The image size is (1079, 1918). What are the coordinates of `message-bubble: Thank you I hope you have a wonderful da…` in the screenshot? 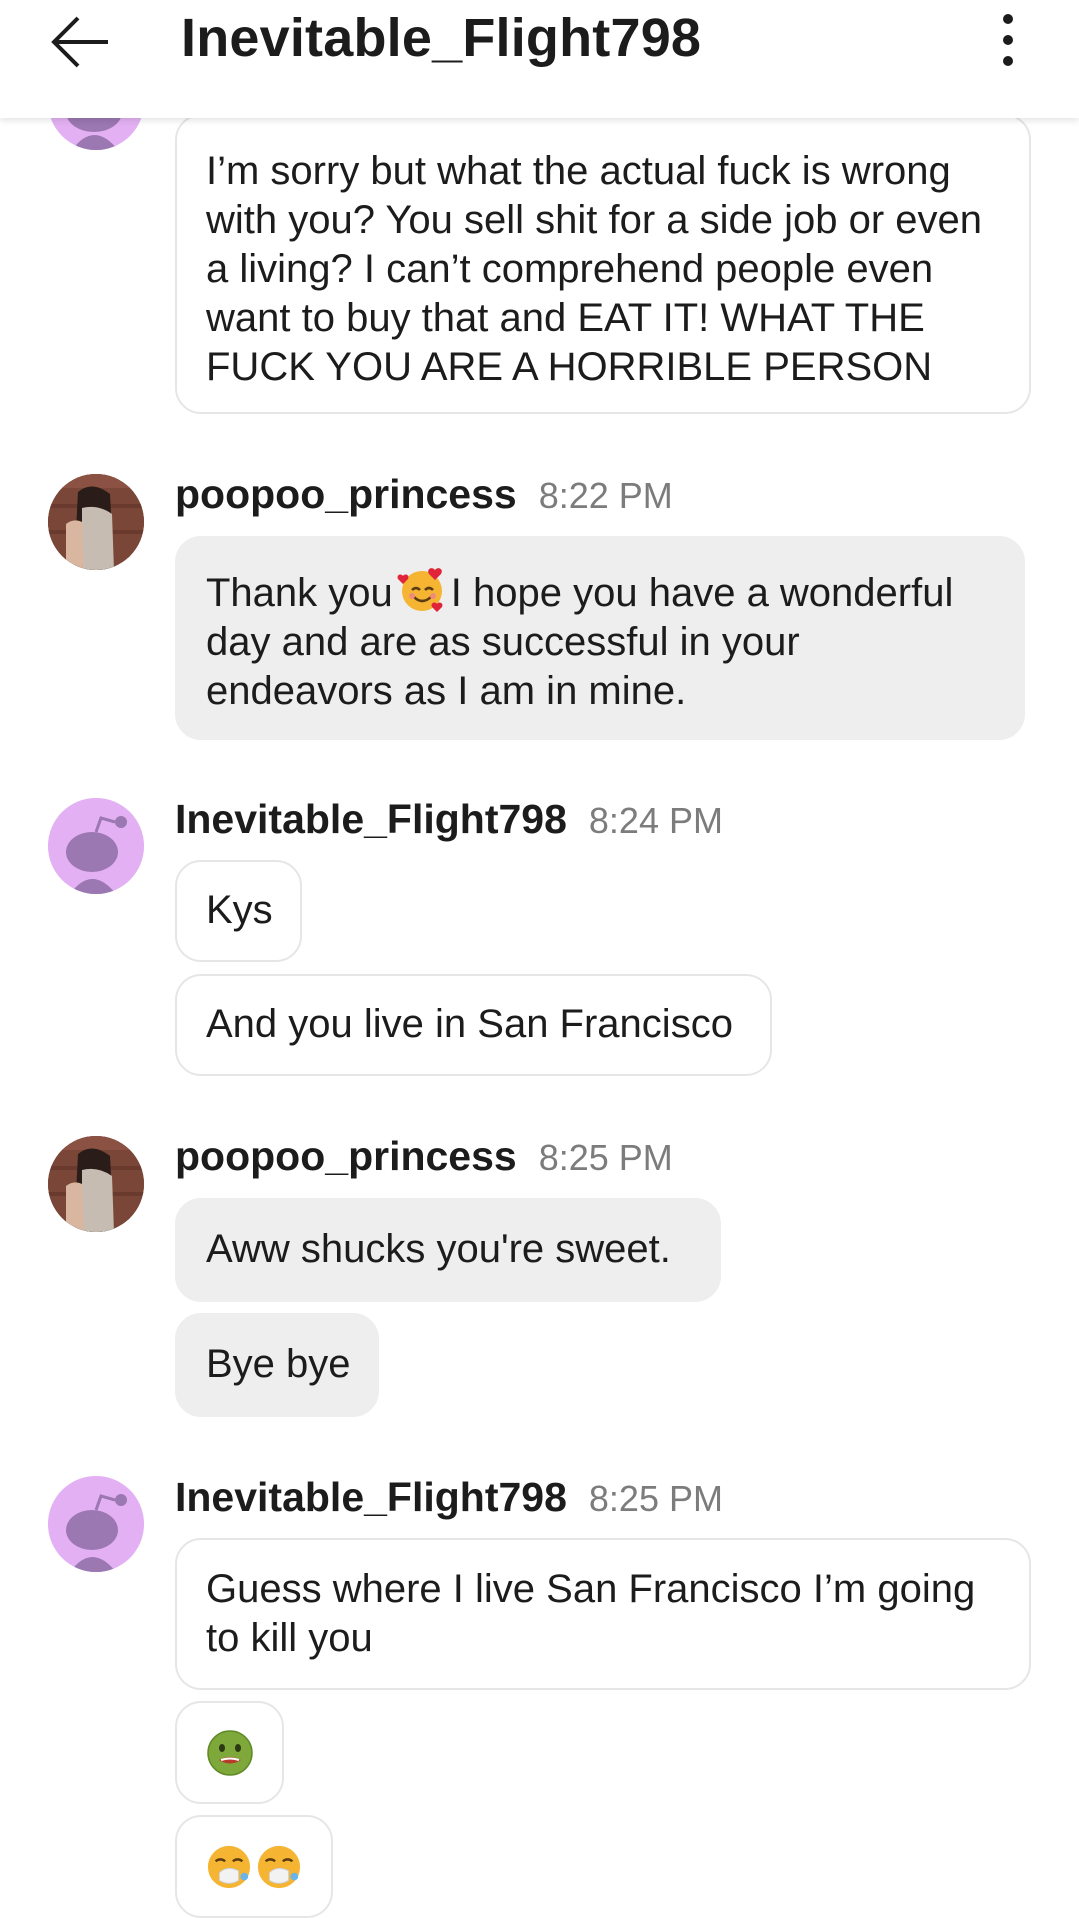 It's located at (600, 638).